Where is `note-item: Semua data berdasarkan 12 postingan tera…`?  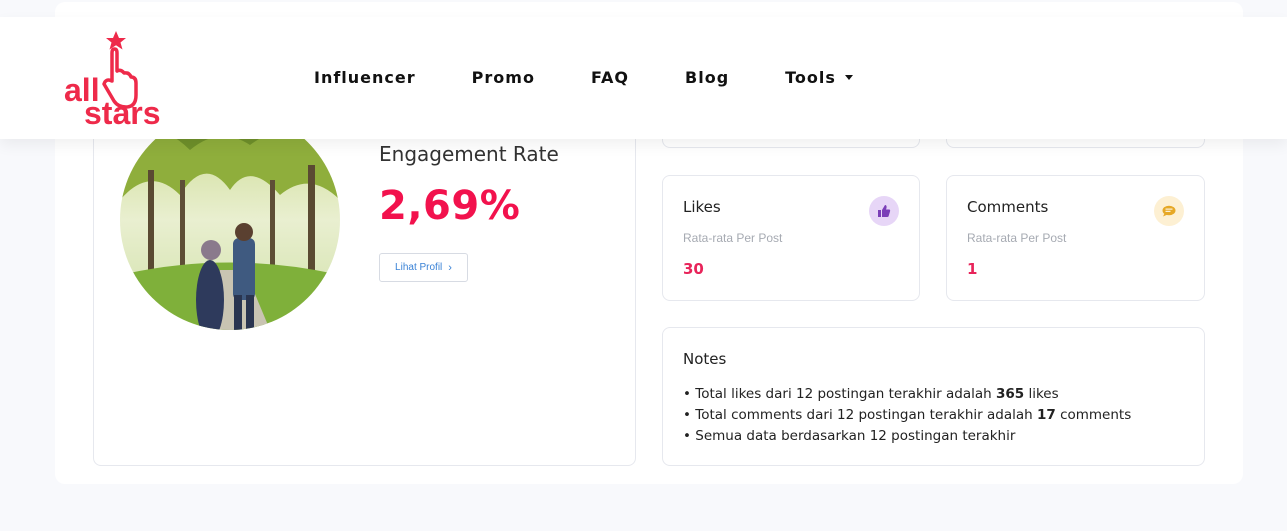 note-item: Semua data berdasarkan 12 postingan tera… is located at coordinates (907, 436).